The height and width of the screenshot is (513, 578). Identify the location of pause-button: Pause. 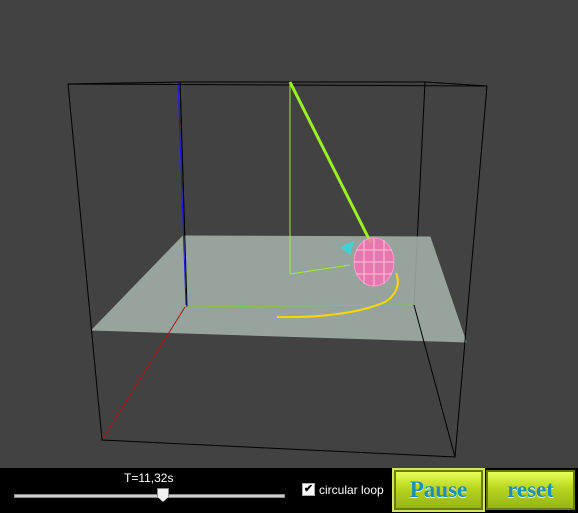
(438, 490).